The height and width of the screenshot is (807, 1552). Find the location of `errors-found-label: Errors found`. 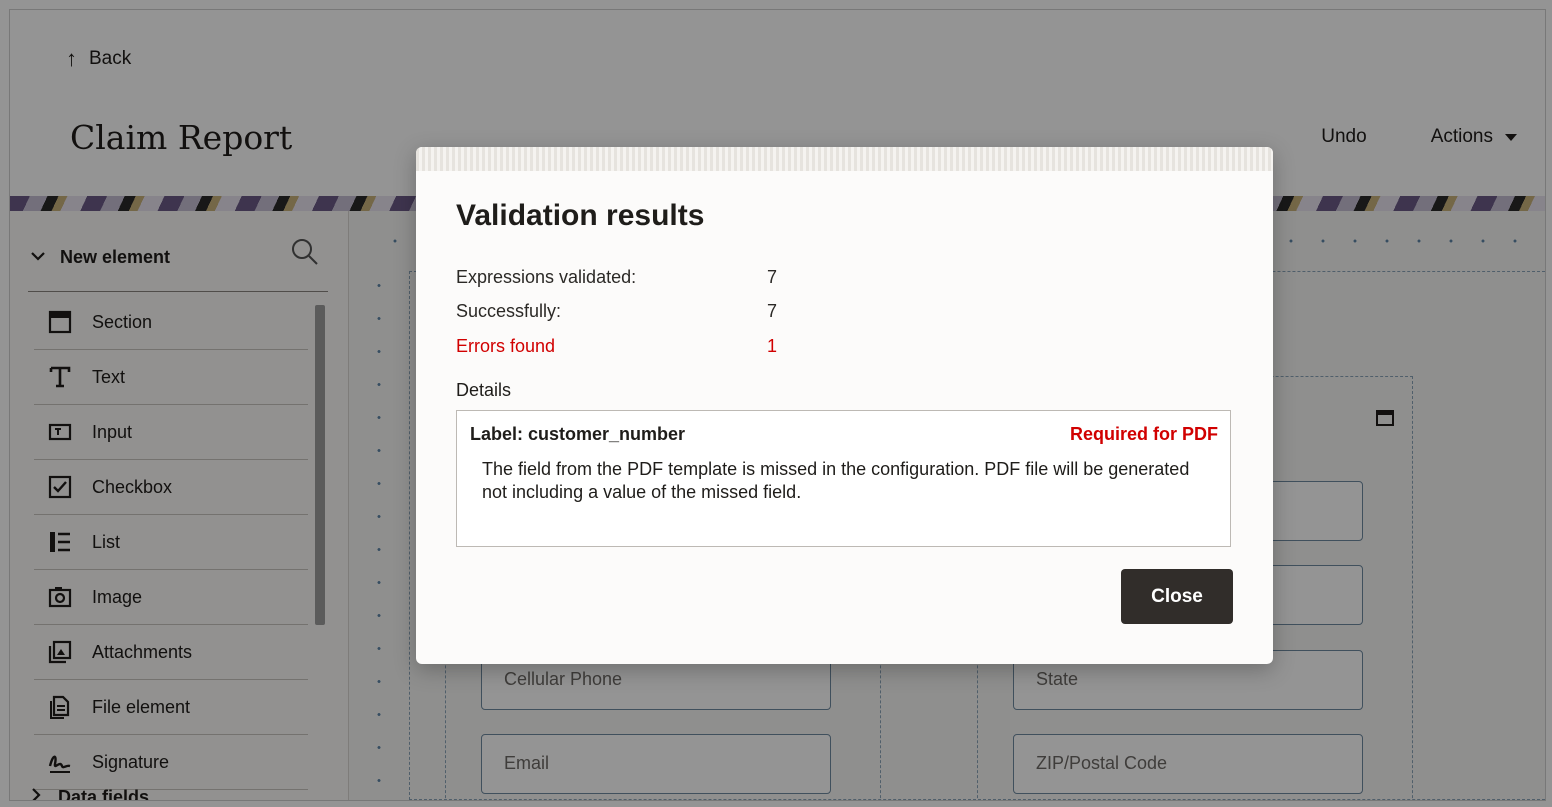

errors-found-label: Errors found is located at coordinates (506, 346).